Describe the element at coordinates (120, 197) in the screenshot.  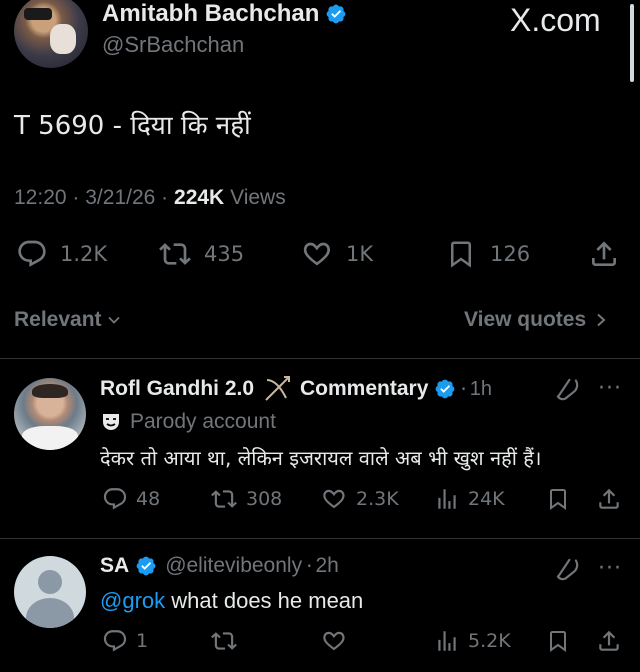
I see `tweet-date: 3/21/26` at that location.